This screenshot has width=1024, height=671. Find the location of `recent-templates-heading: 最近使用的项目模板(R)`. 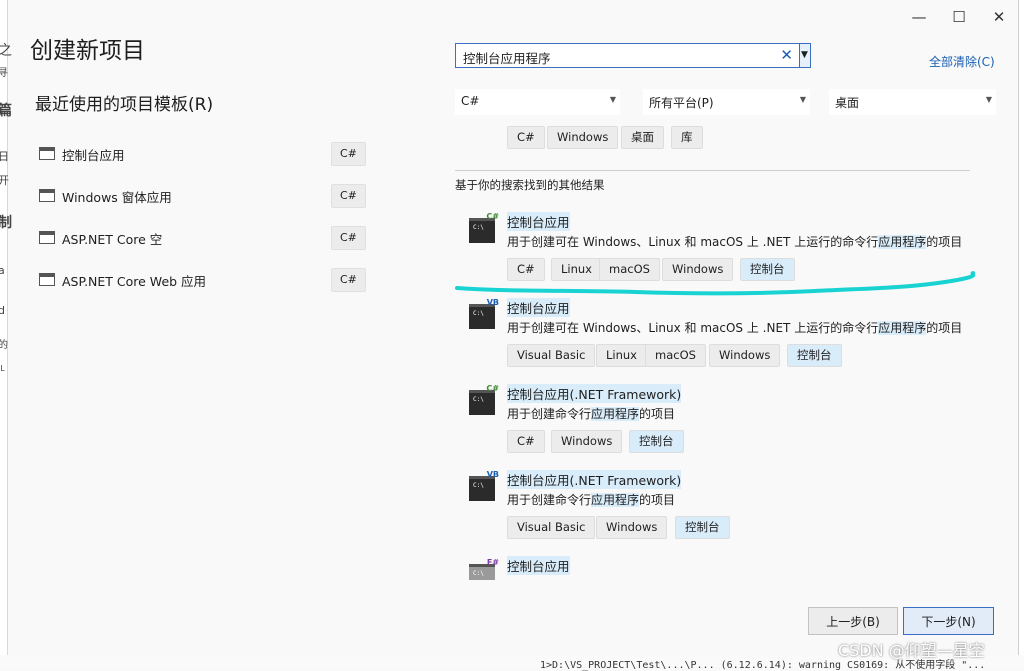

recent-templates-heading: 最近使用的项目模板(R) is located at coordinates (124, 105).